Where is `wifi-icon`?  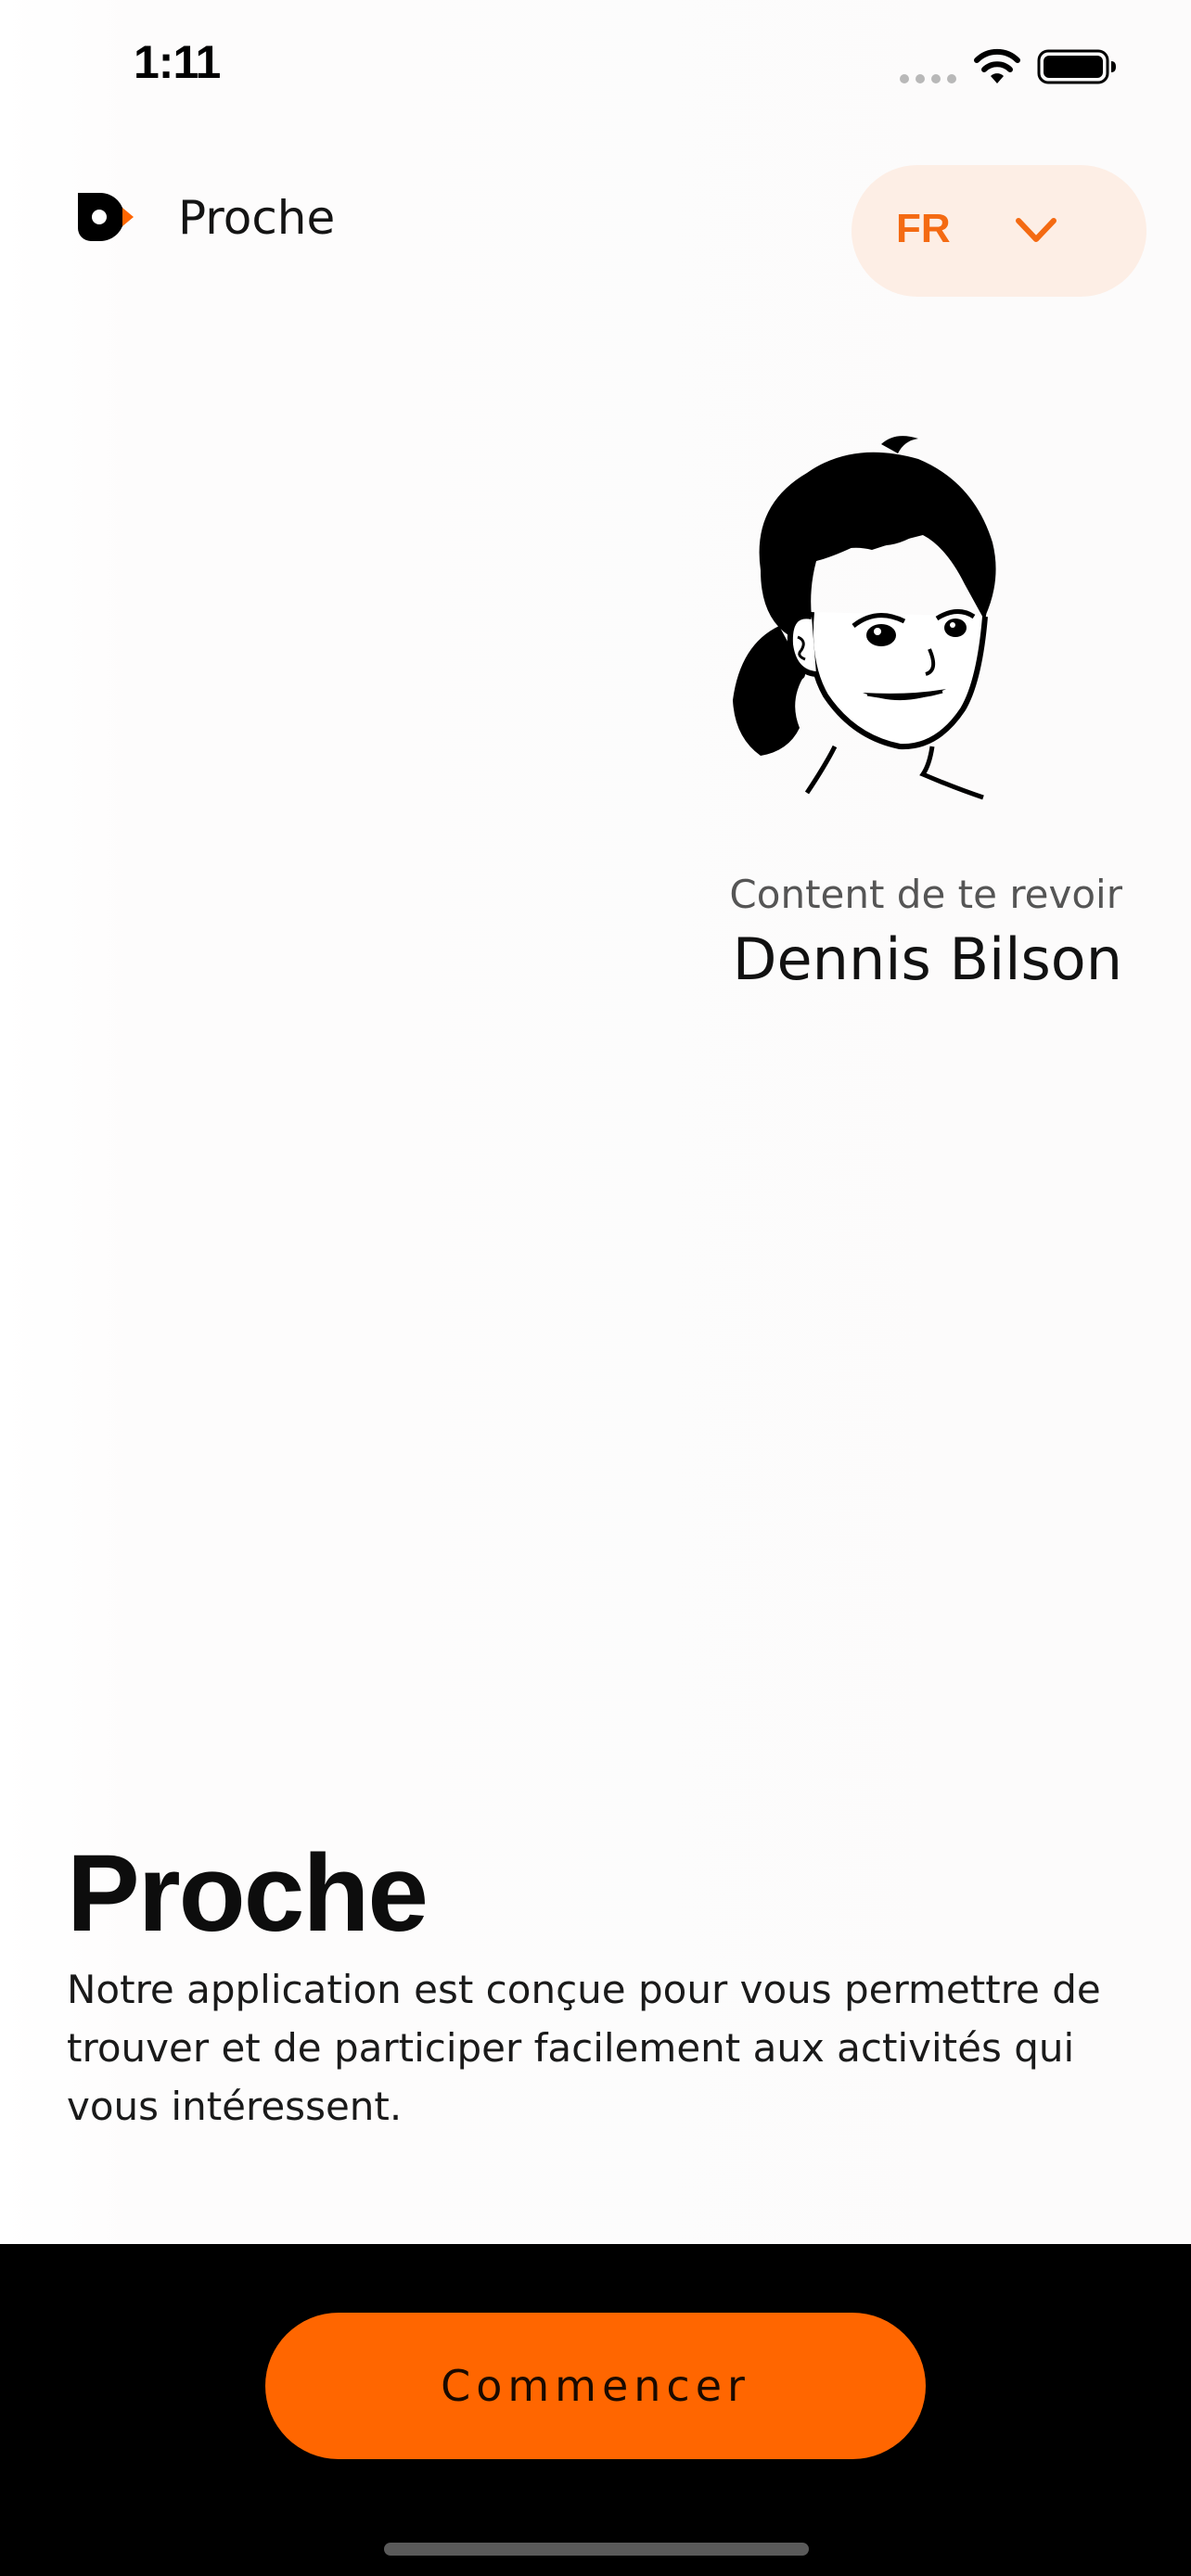
wifi-icon is located at coordinates (997, 66).